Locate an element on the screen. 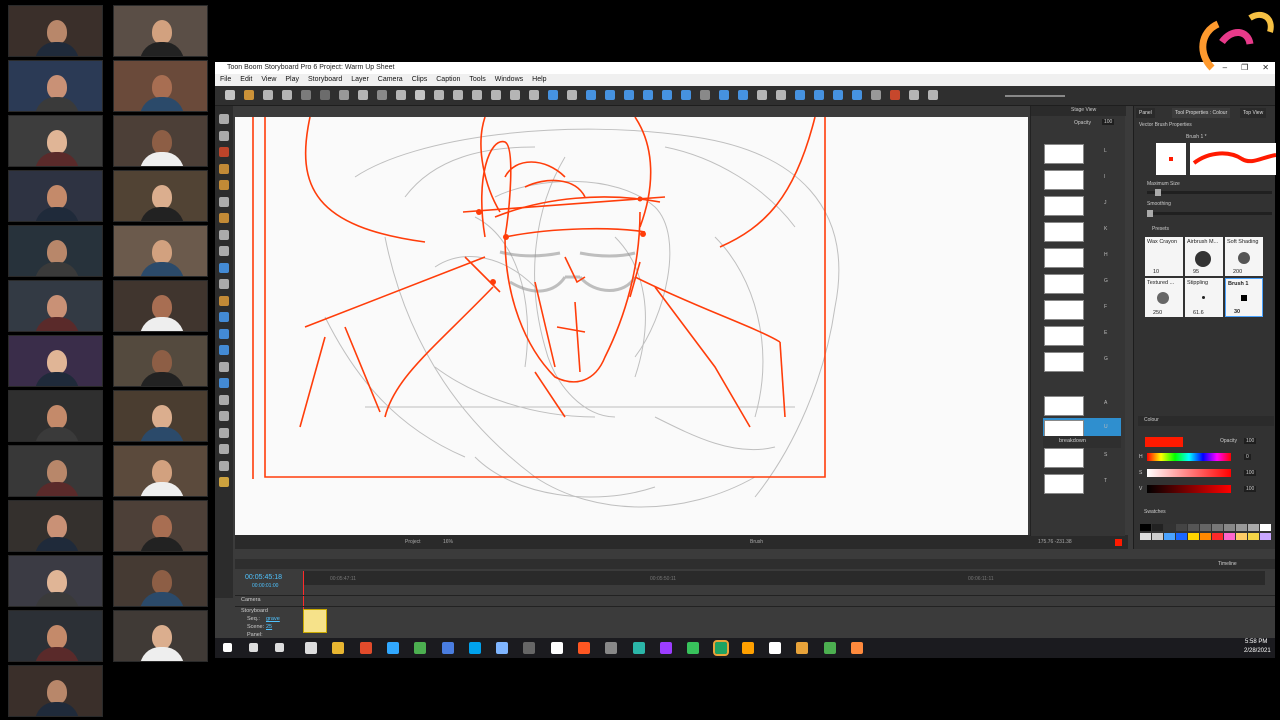 This screenshot has height=720, width=1280. saturation-slider is located at coordinates (1189, 473).